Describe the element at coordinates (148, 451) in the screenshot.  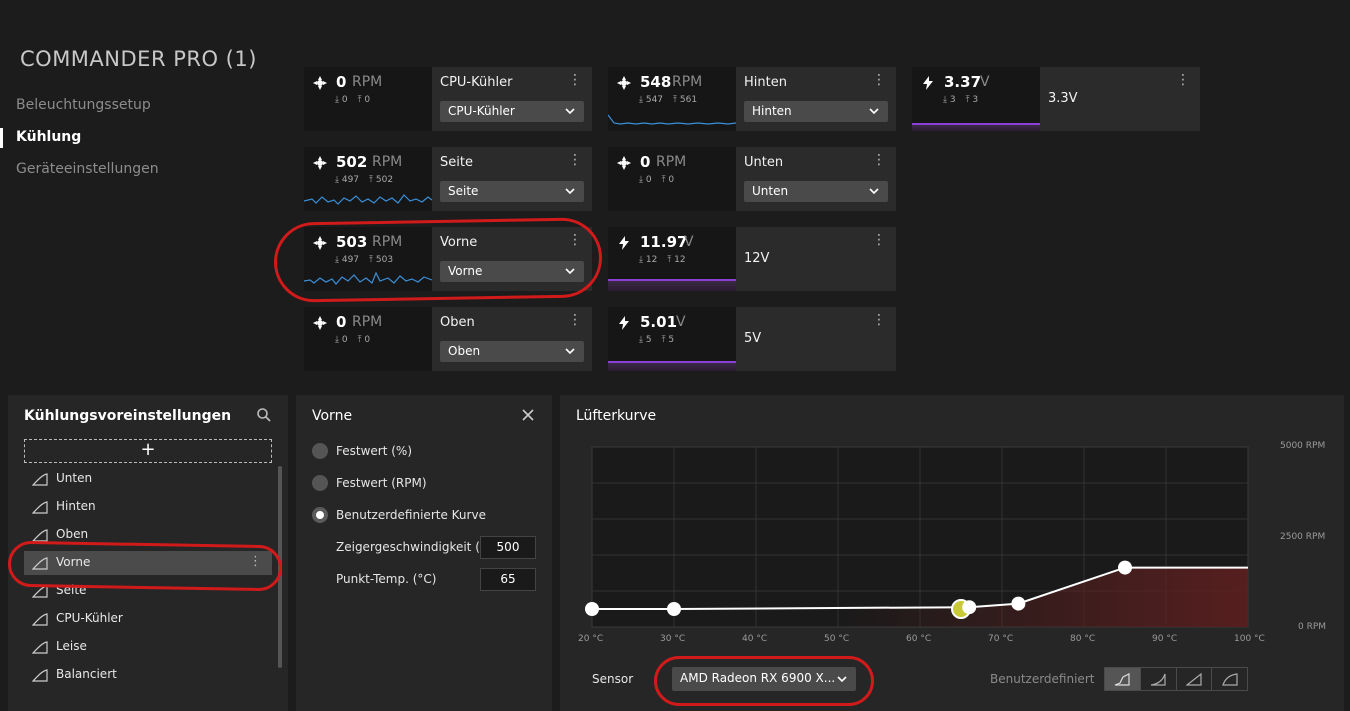
I see `add-preset-button: +` at that location.